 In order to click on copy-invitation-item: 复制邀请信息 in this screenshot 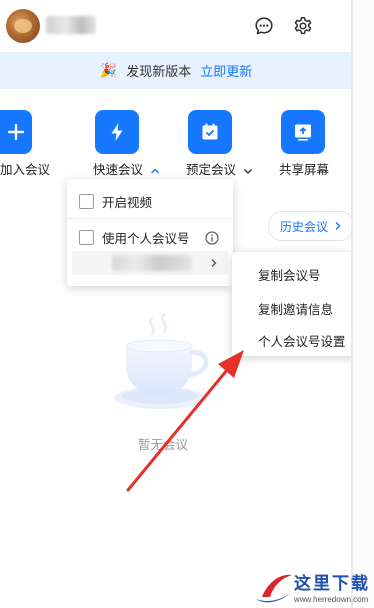, I will do `click(295, 308)`.